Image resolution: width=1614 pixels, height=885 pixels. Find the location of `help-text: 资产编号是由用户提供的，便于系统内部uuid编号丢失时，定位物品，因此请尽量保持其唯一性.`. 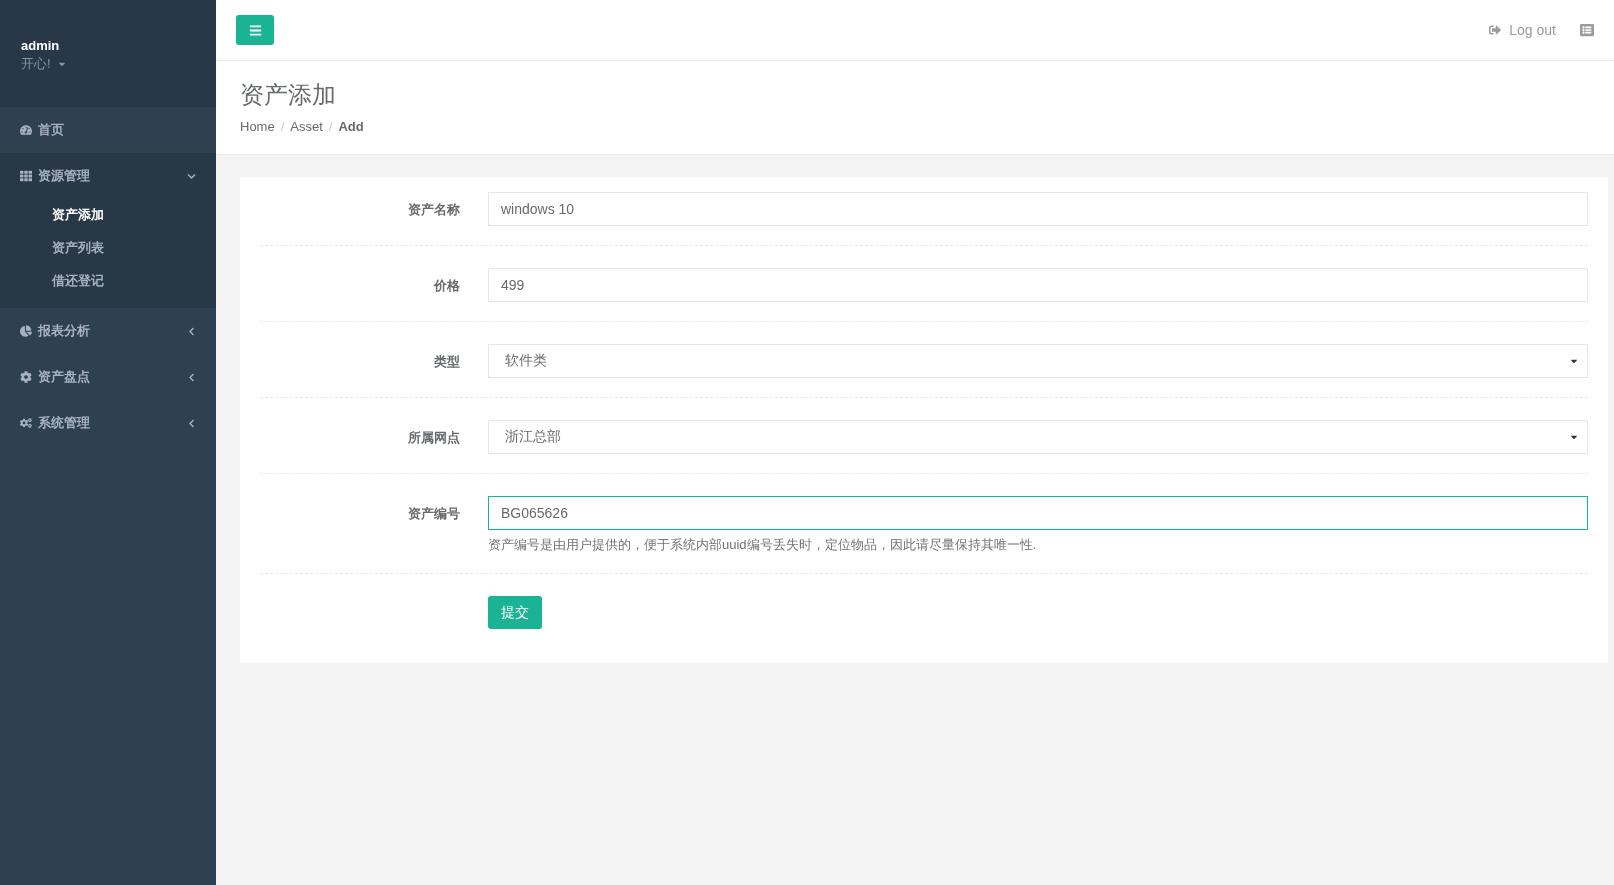

help-text: 资产编号是由用户提供的，便于系统内部uuid编号丢失时，定位物品，因此请尽量保持其唯一性. is located at coordinates (763, 545).